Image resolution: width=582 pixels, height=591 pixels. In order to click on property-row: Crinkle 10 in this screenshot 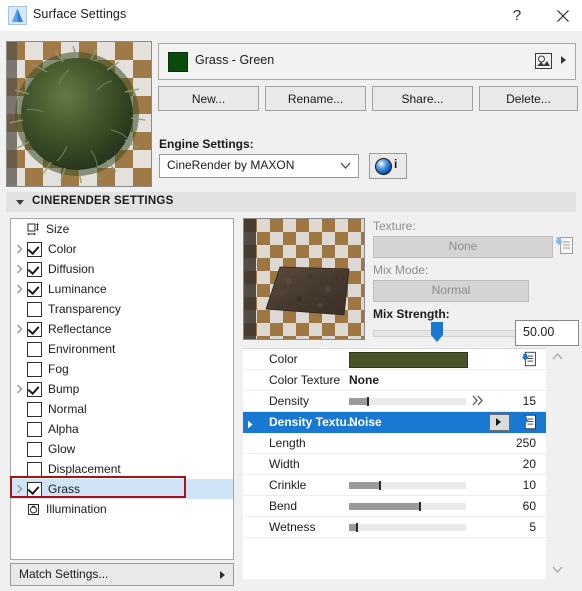, I will do `click(394, 485)`.